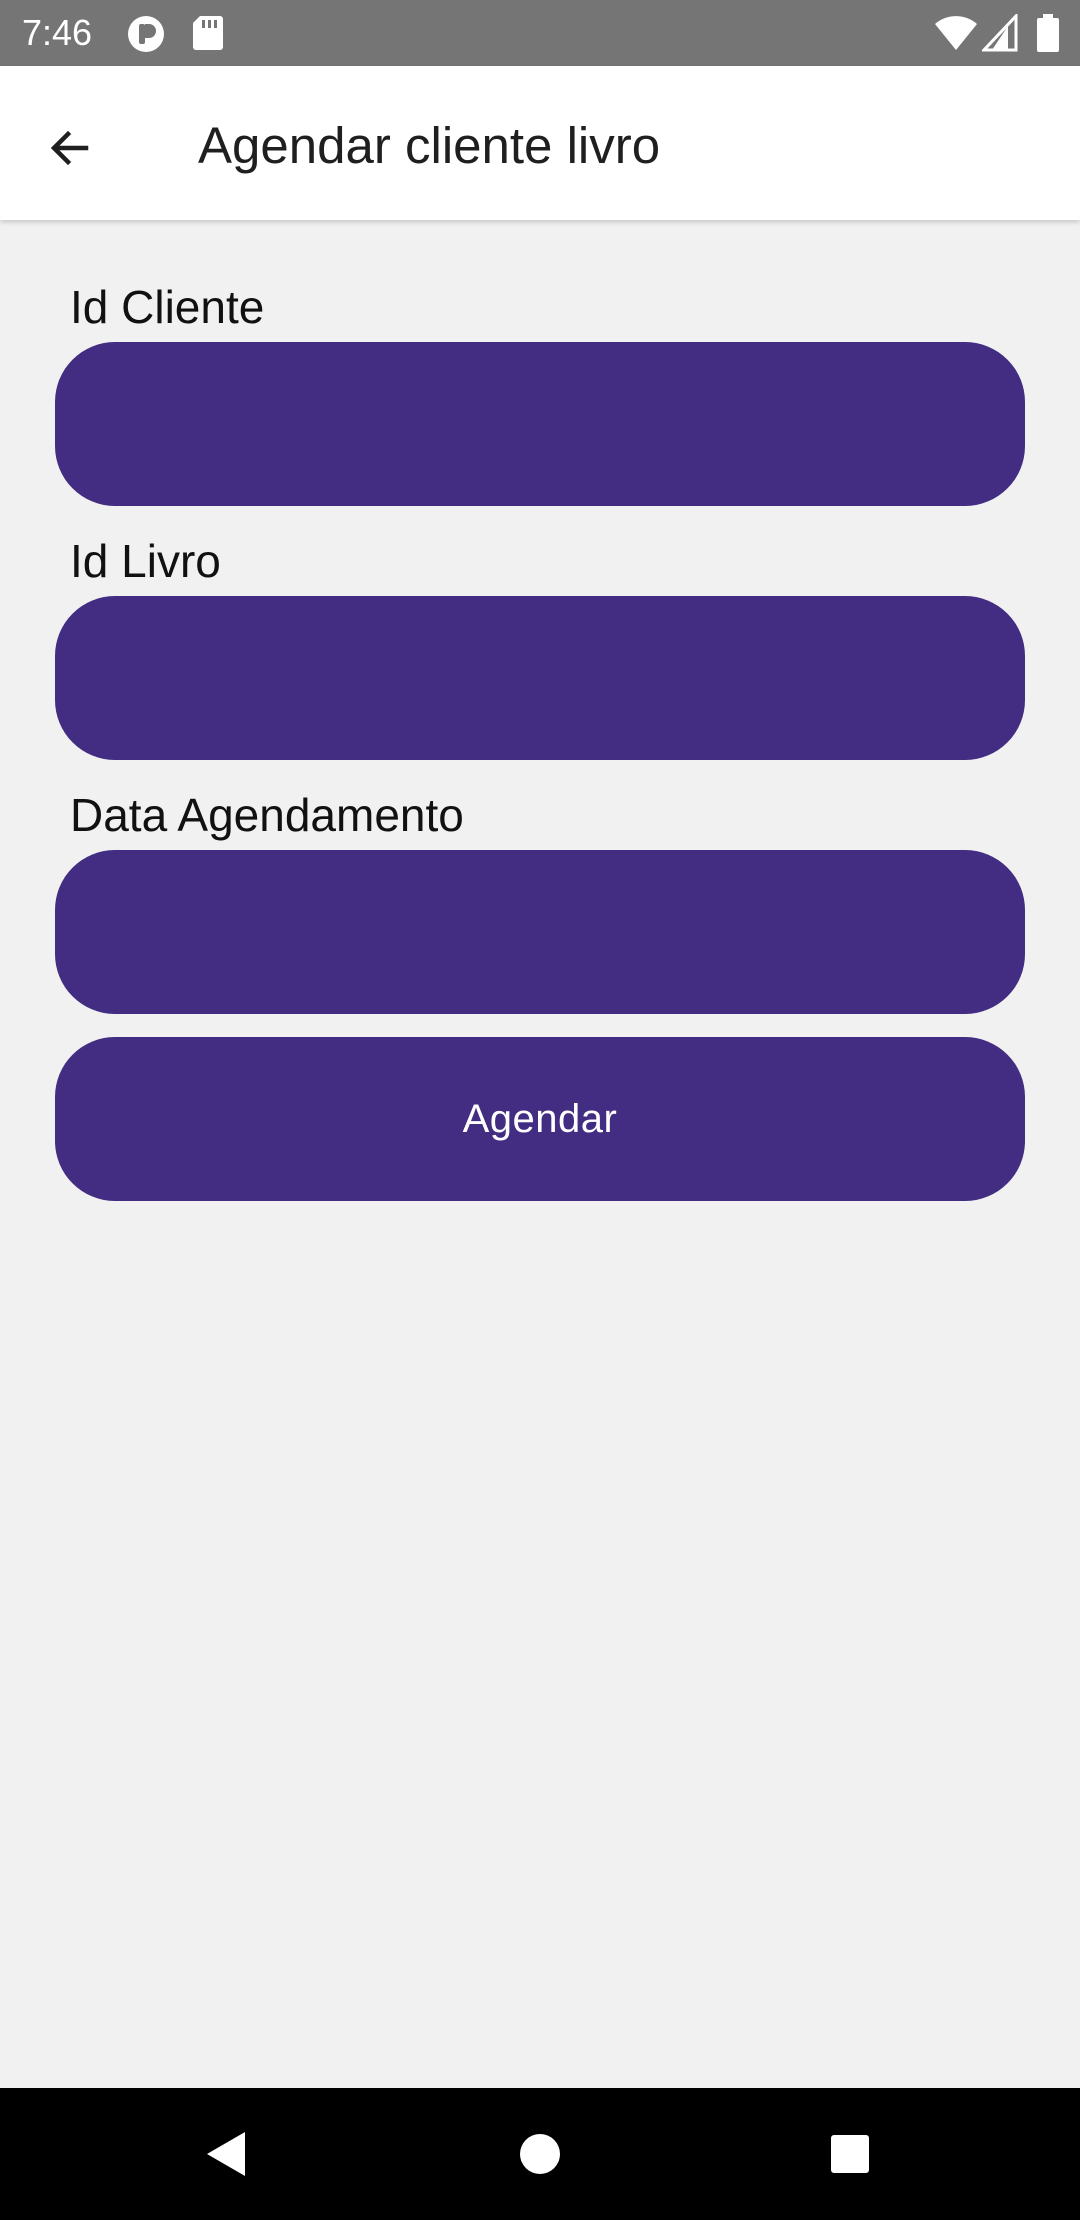 The image size is (1080, 2220). I want to click on client-id-label: Id Cliente, so click(167, 307).